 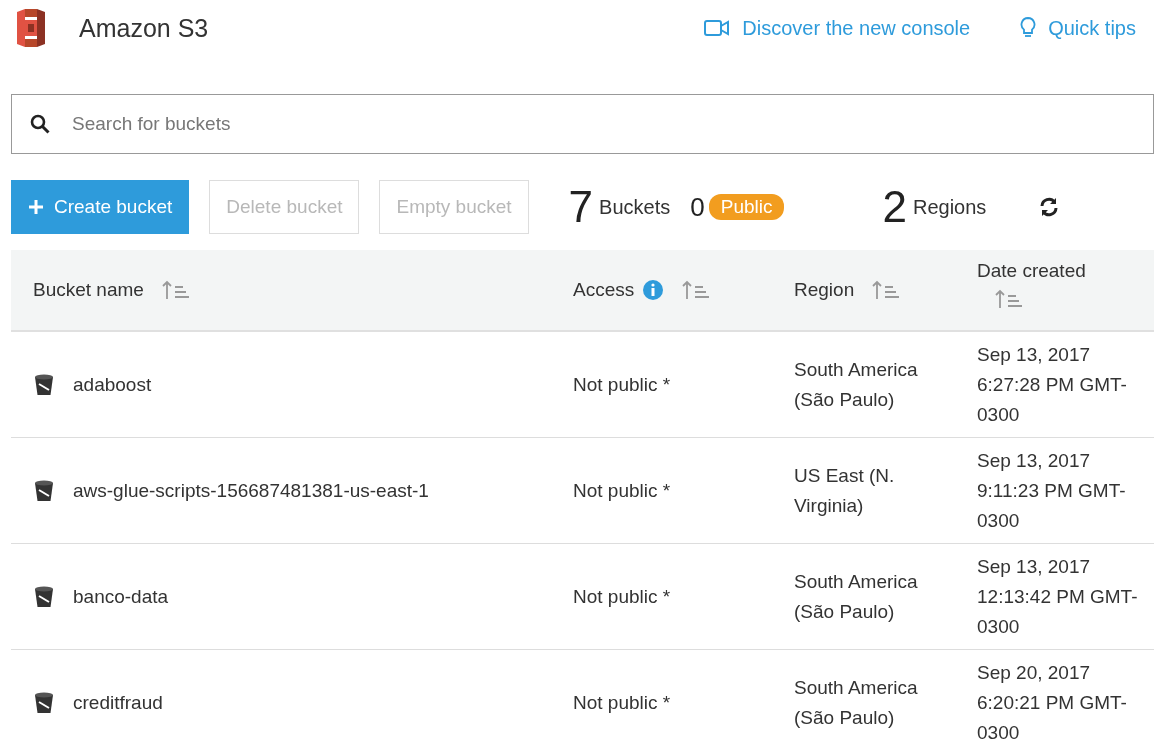 I want to click on bucket-name-link: aws-glue-scripts-156687481381-us-east-1, so click(x=251, y=490).